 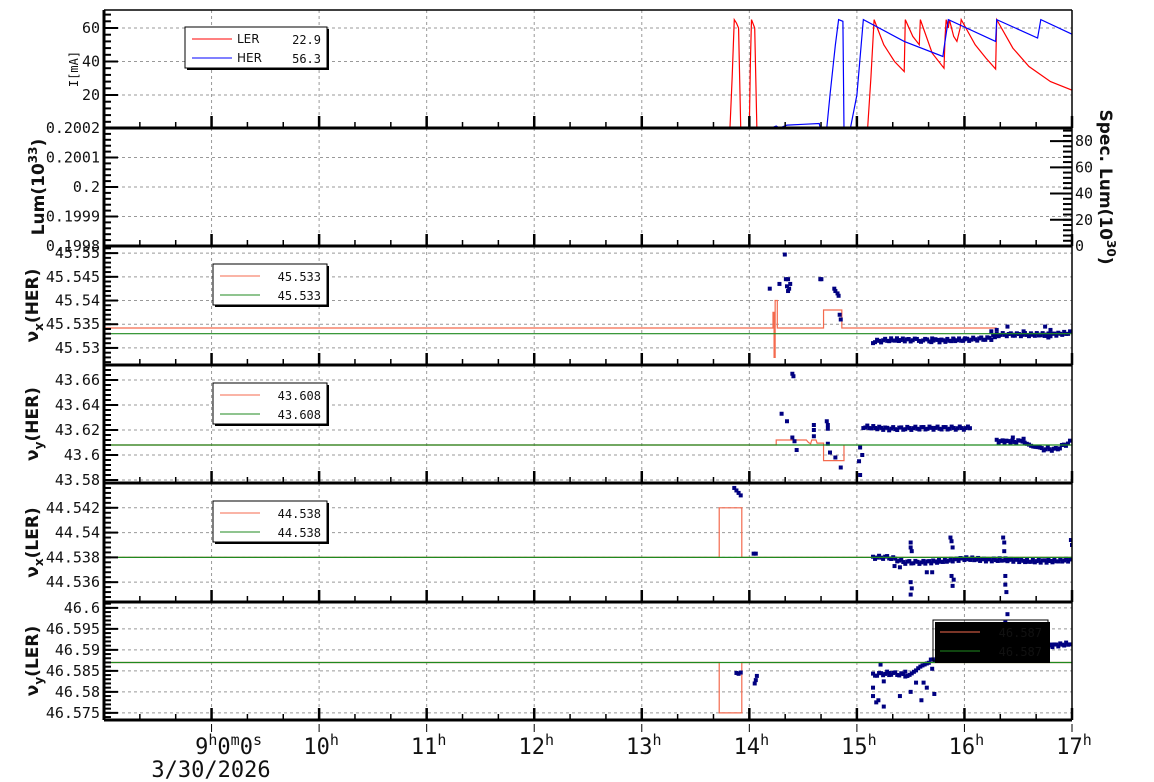 I want to click on y-axis-label-sub: y, so click(x=39, y=445).